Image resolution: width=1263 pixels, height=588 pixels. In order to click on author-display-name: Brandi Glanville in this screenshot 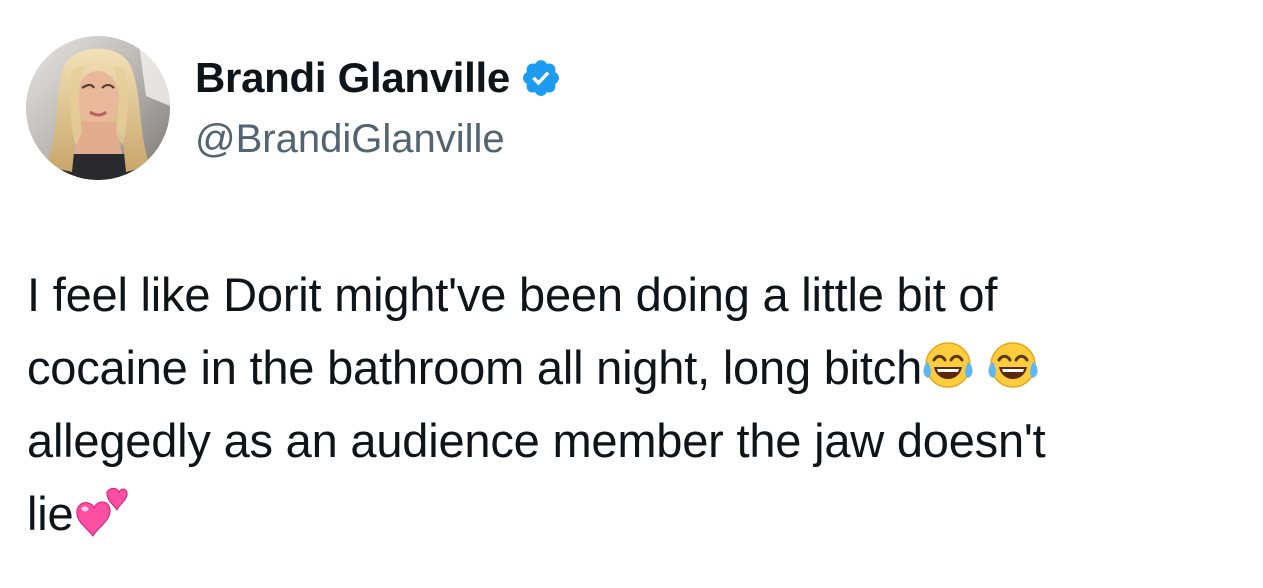, I will do `click(352, 78)`.